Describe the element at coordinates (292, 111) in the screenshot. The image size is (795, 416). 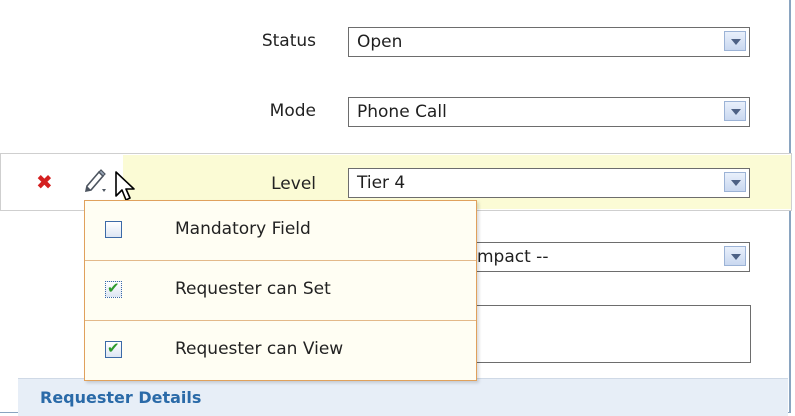
I see `mode-label: Mode` at that location.